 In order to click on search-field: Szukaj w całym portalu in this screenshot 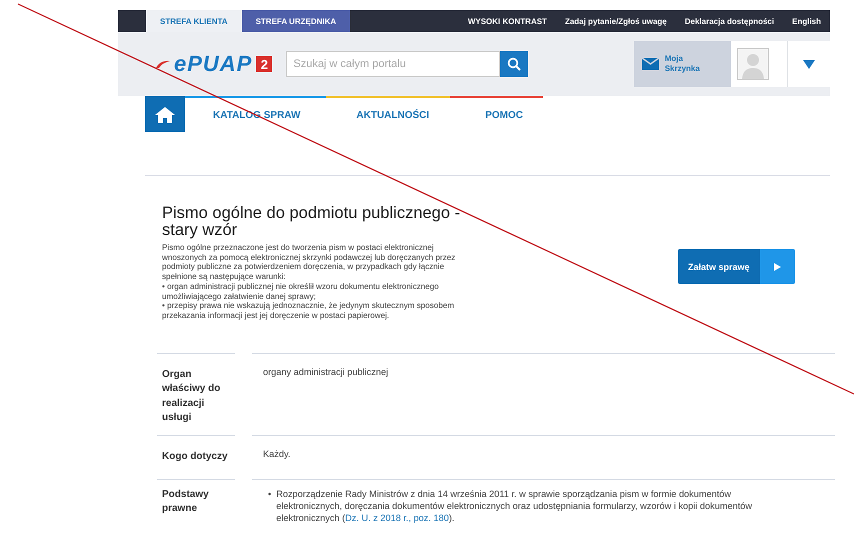, I will do `click(393, 64)`.